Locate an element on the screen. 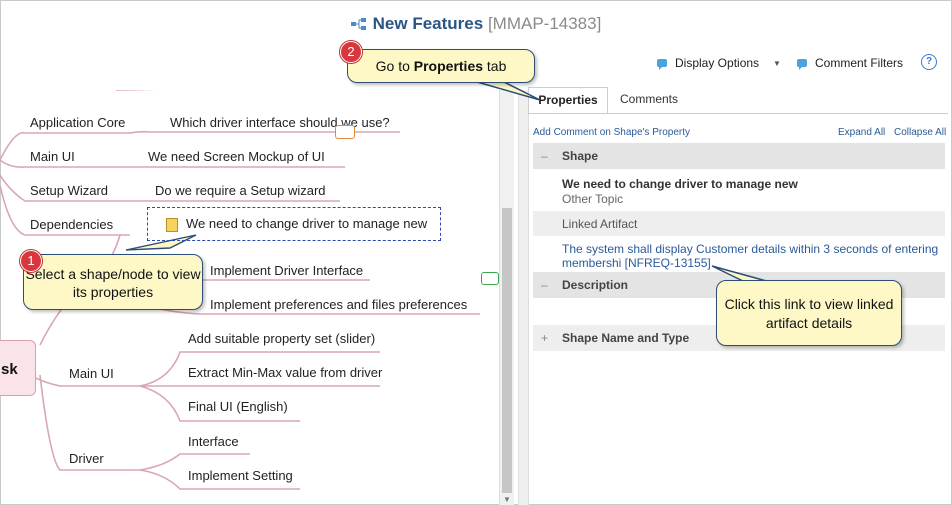 The image size is (952, 505). comment-filters-button: Comment Filters is located at coordinates (850, 63).